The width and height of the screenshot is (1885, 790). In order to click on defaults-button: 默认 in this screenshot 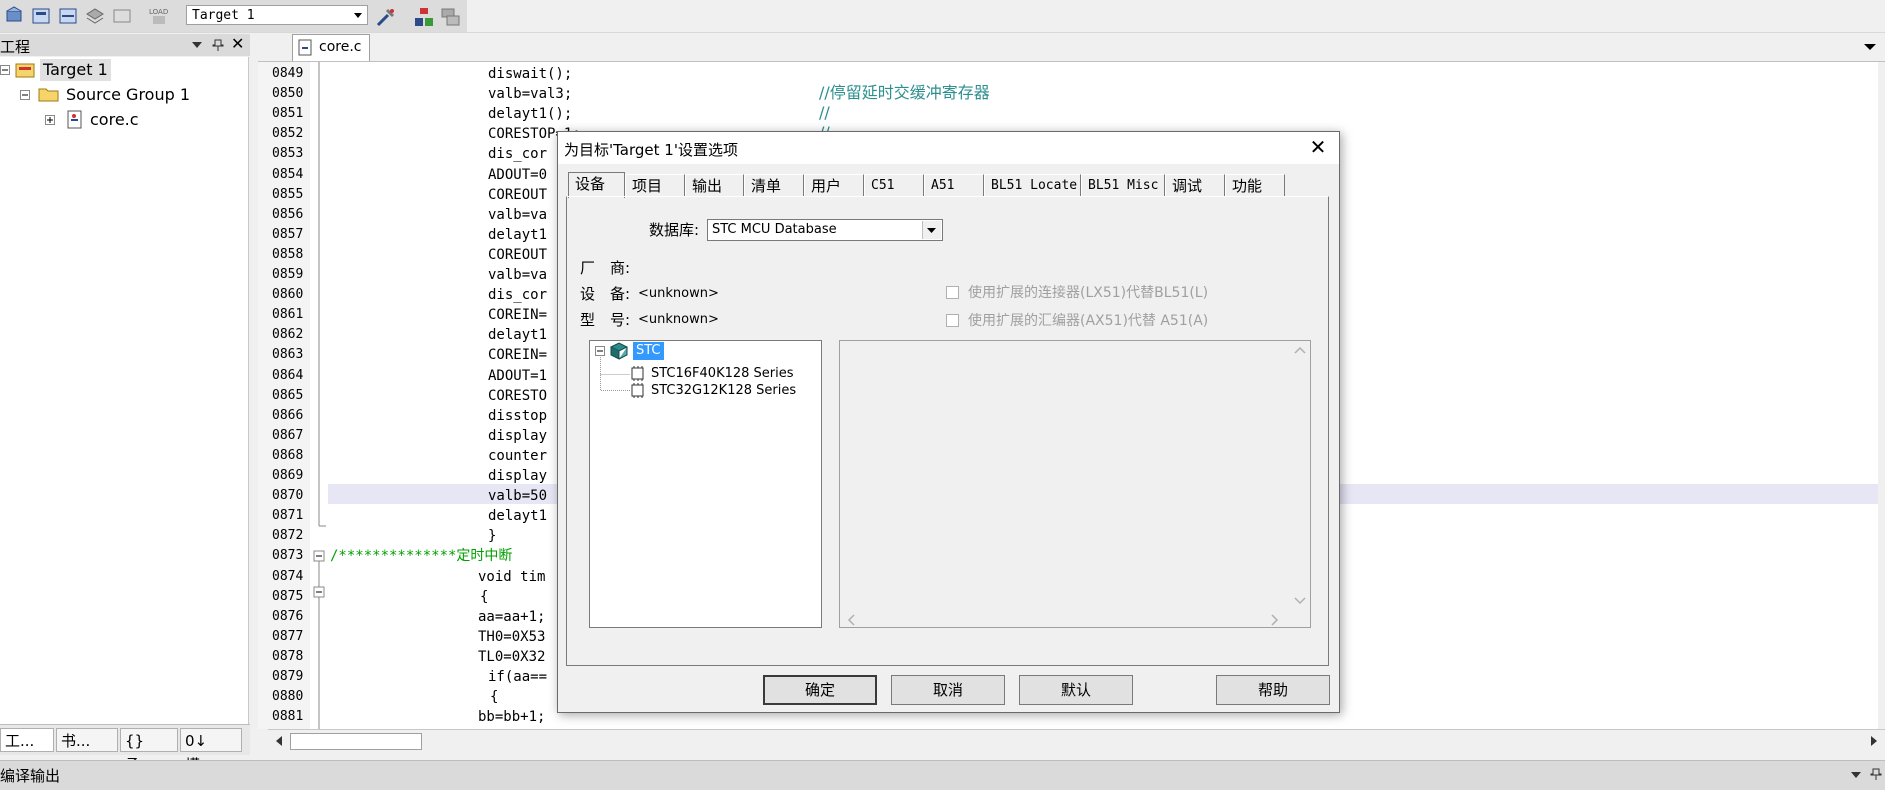, I will do `click(1076, 690)`.